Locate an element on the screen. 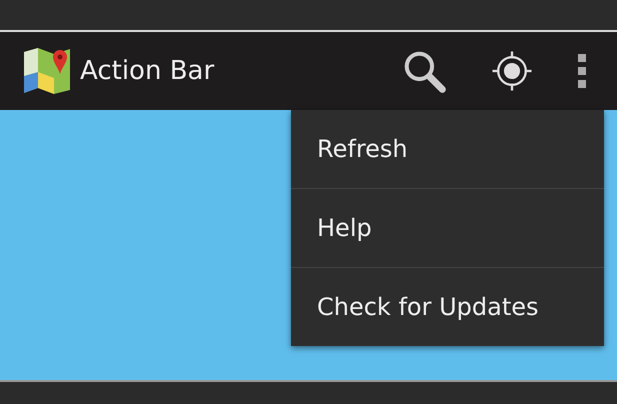 The image size is (617, 404). menu-item: Refresh is located at coordinates (447, 149).